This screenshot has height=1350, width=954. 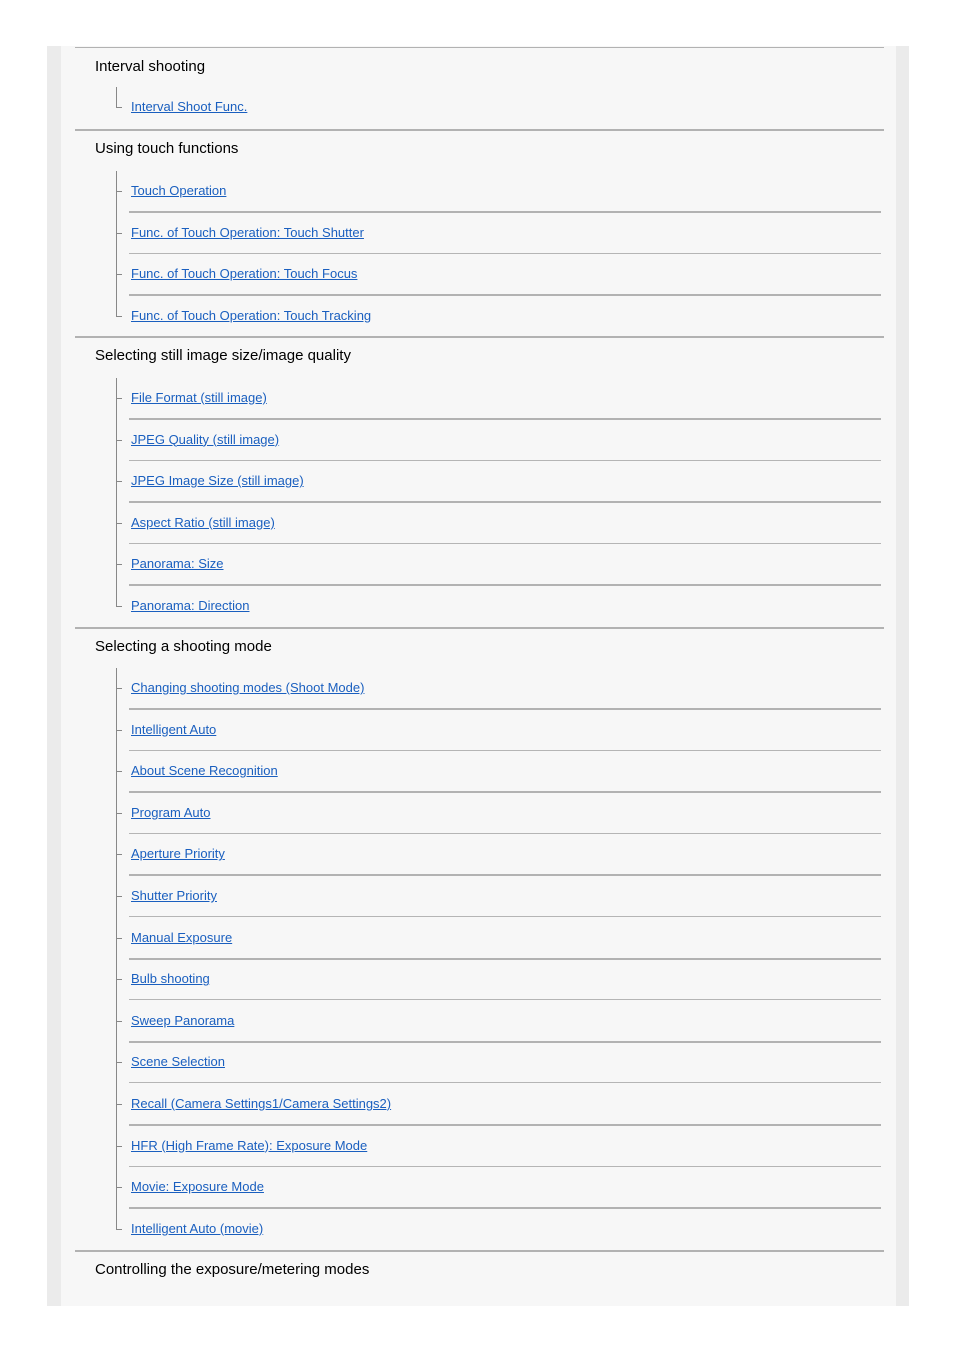 What do you see at coordinates (479, 813) in the screenshot?
I see `toc-item: Program Auto` at bounding box center [479, 813].